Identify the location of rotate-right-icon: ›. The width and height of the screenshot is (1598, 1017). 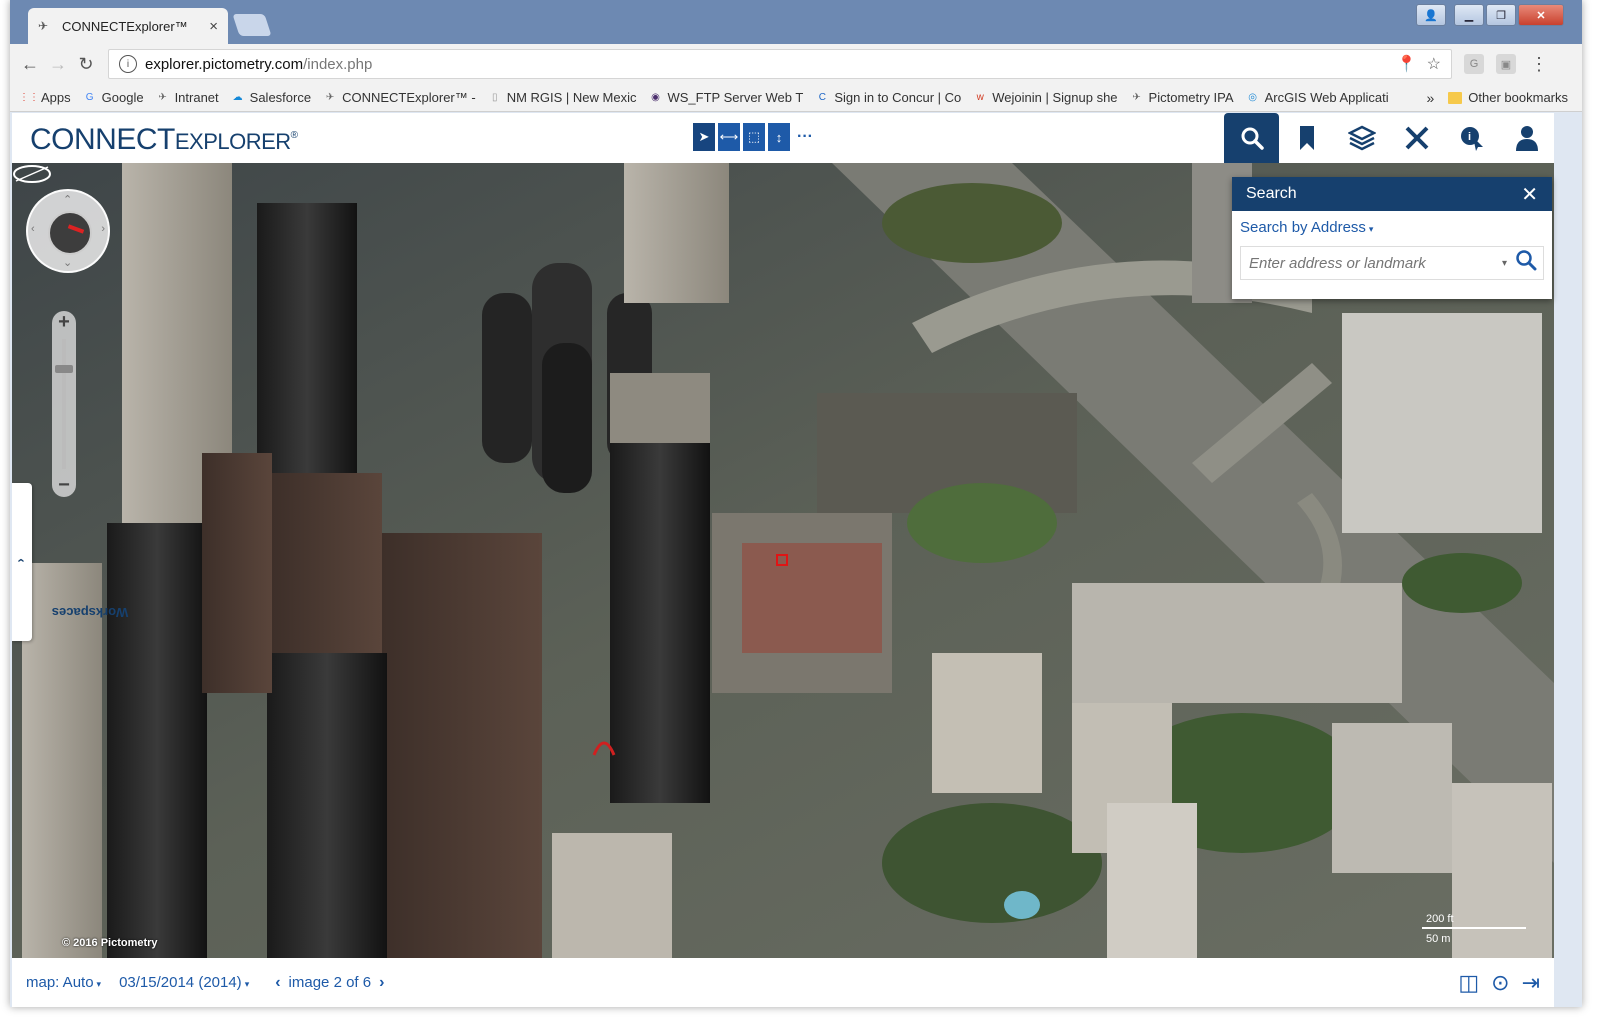
(103, 229).